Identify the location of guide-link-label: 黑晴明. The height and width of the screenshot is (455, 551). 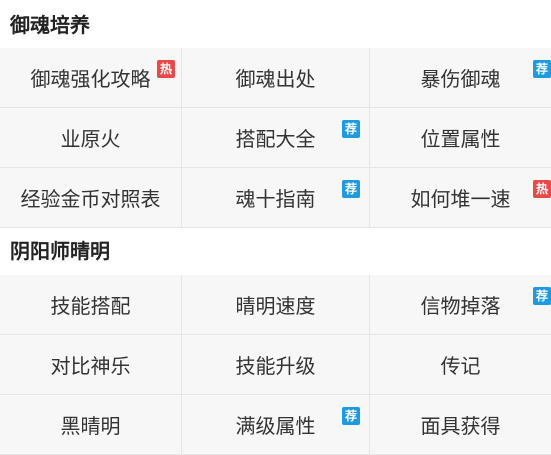
(90, 426).